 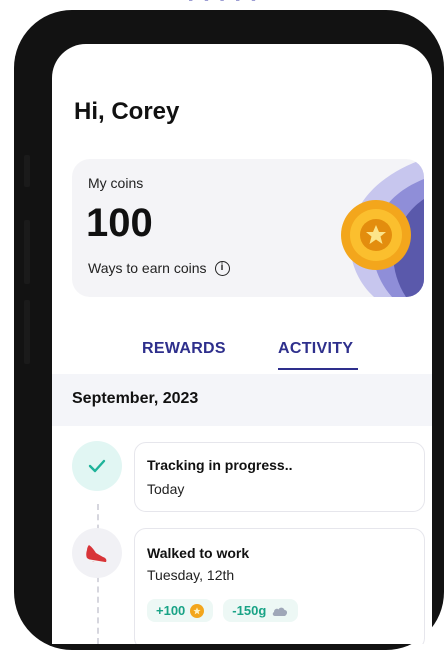 I want to click on co2-saved-value: -150g, so click(x=249, y=610).